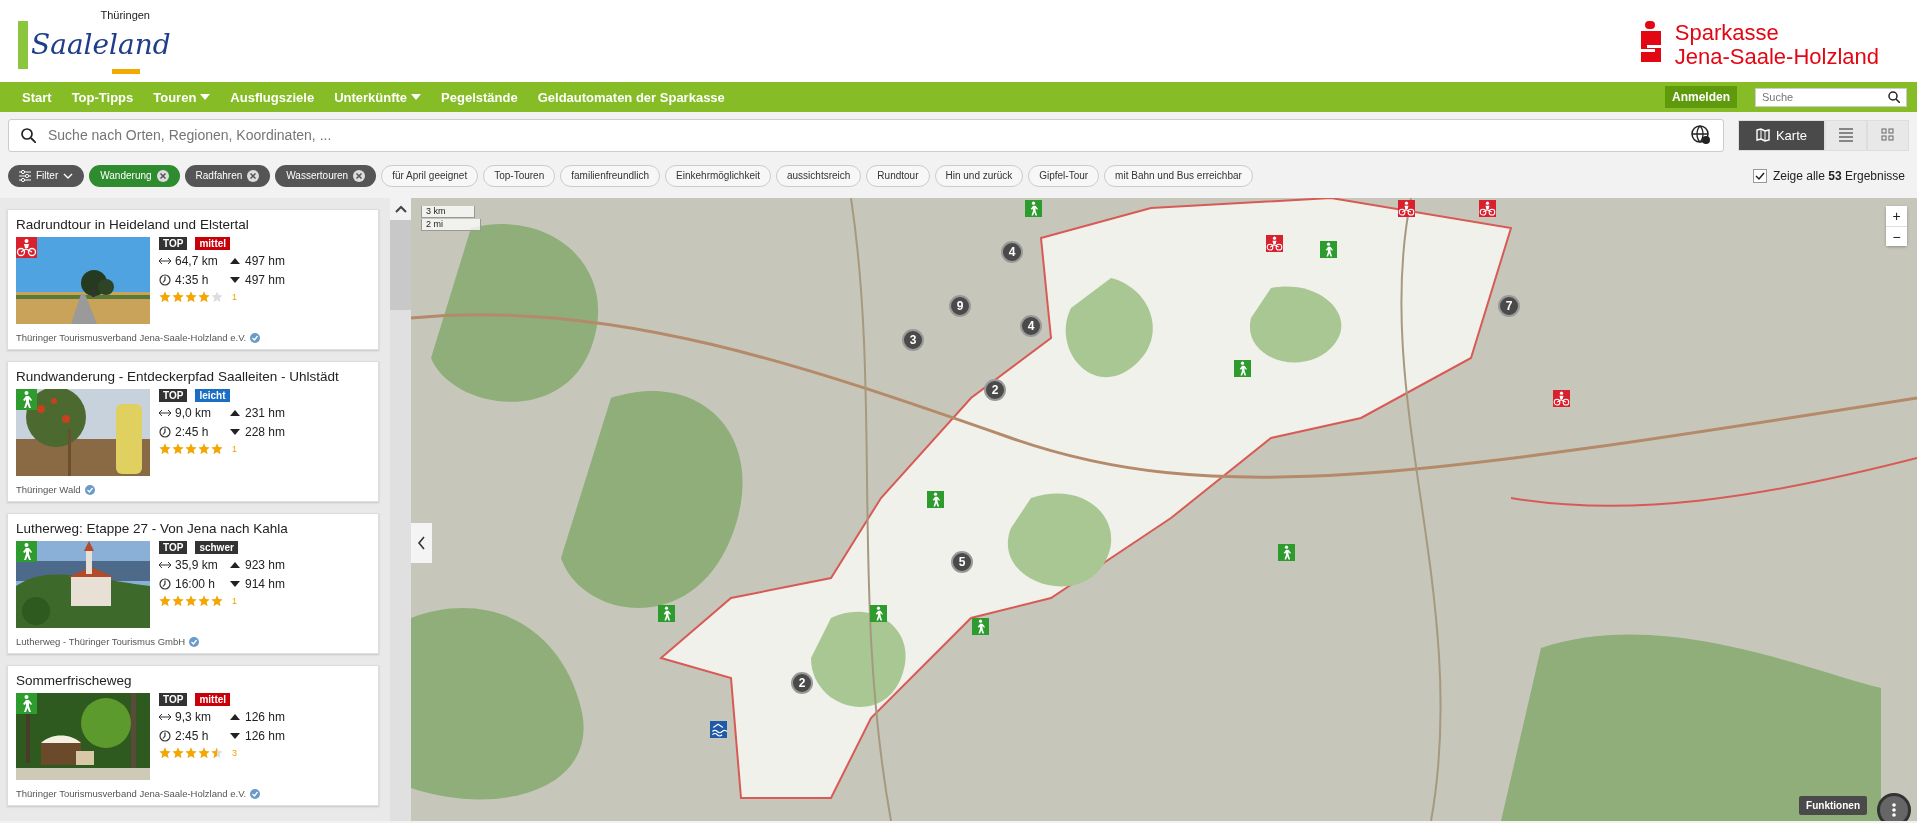 This screenshot has width=1917, height=823. Describe the element at coordinates (1831, 97) in the screenshot. I see `site-search-box: Suche` at that location.